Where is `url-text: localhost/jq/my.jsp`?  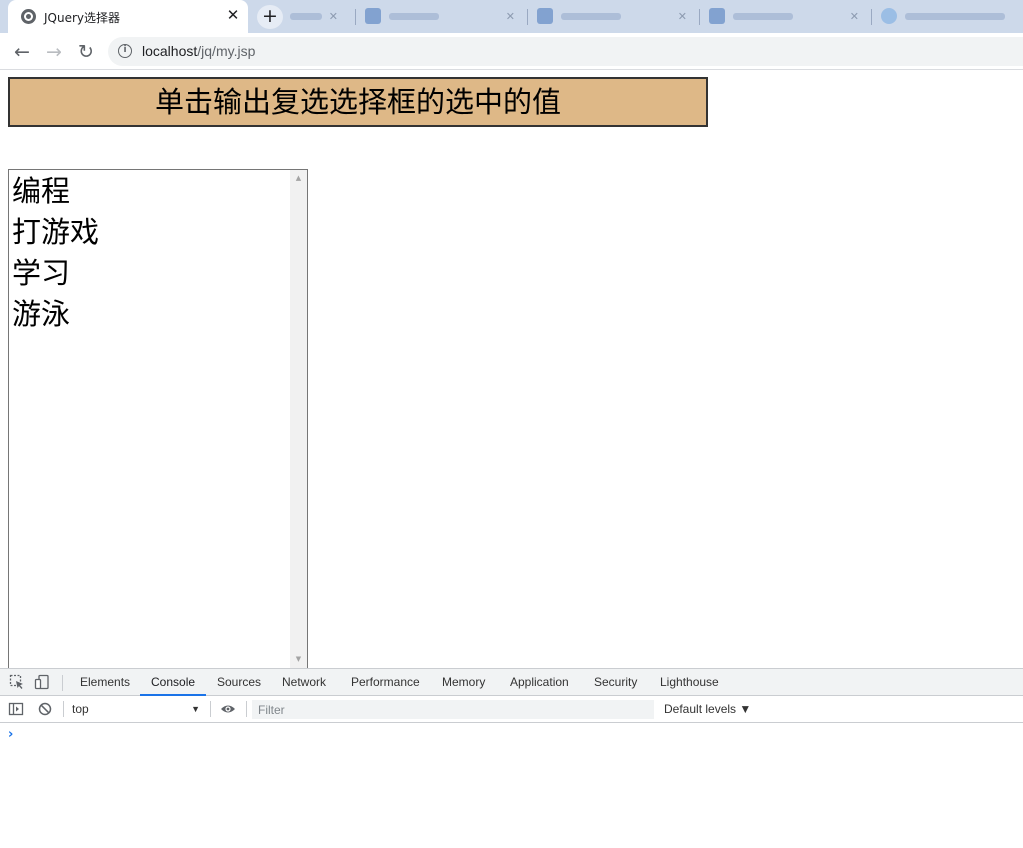
url-text: localhost/jq/my.jsp is located at coordinates (198, 51).